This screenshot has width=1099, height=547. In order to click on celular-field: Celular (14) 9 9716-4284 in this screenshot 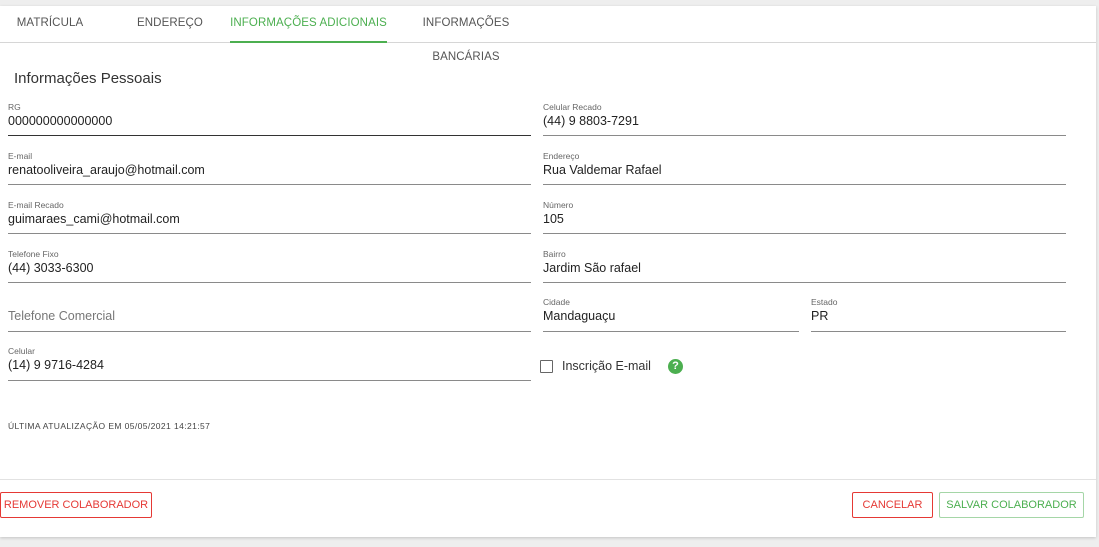, I will do `click(269, 363)`.